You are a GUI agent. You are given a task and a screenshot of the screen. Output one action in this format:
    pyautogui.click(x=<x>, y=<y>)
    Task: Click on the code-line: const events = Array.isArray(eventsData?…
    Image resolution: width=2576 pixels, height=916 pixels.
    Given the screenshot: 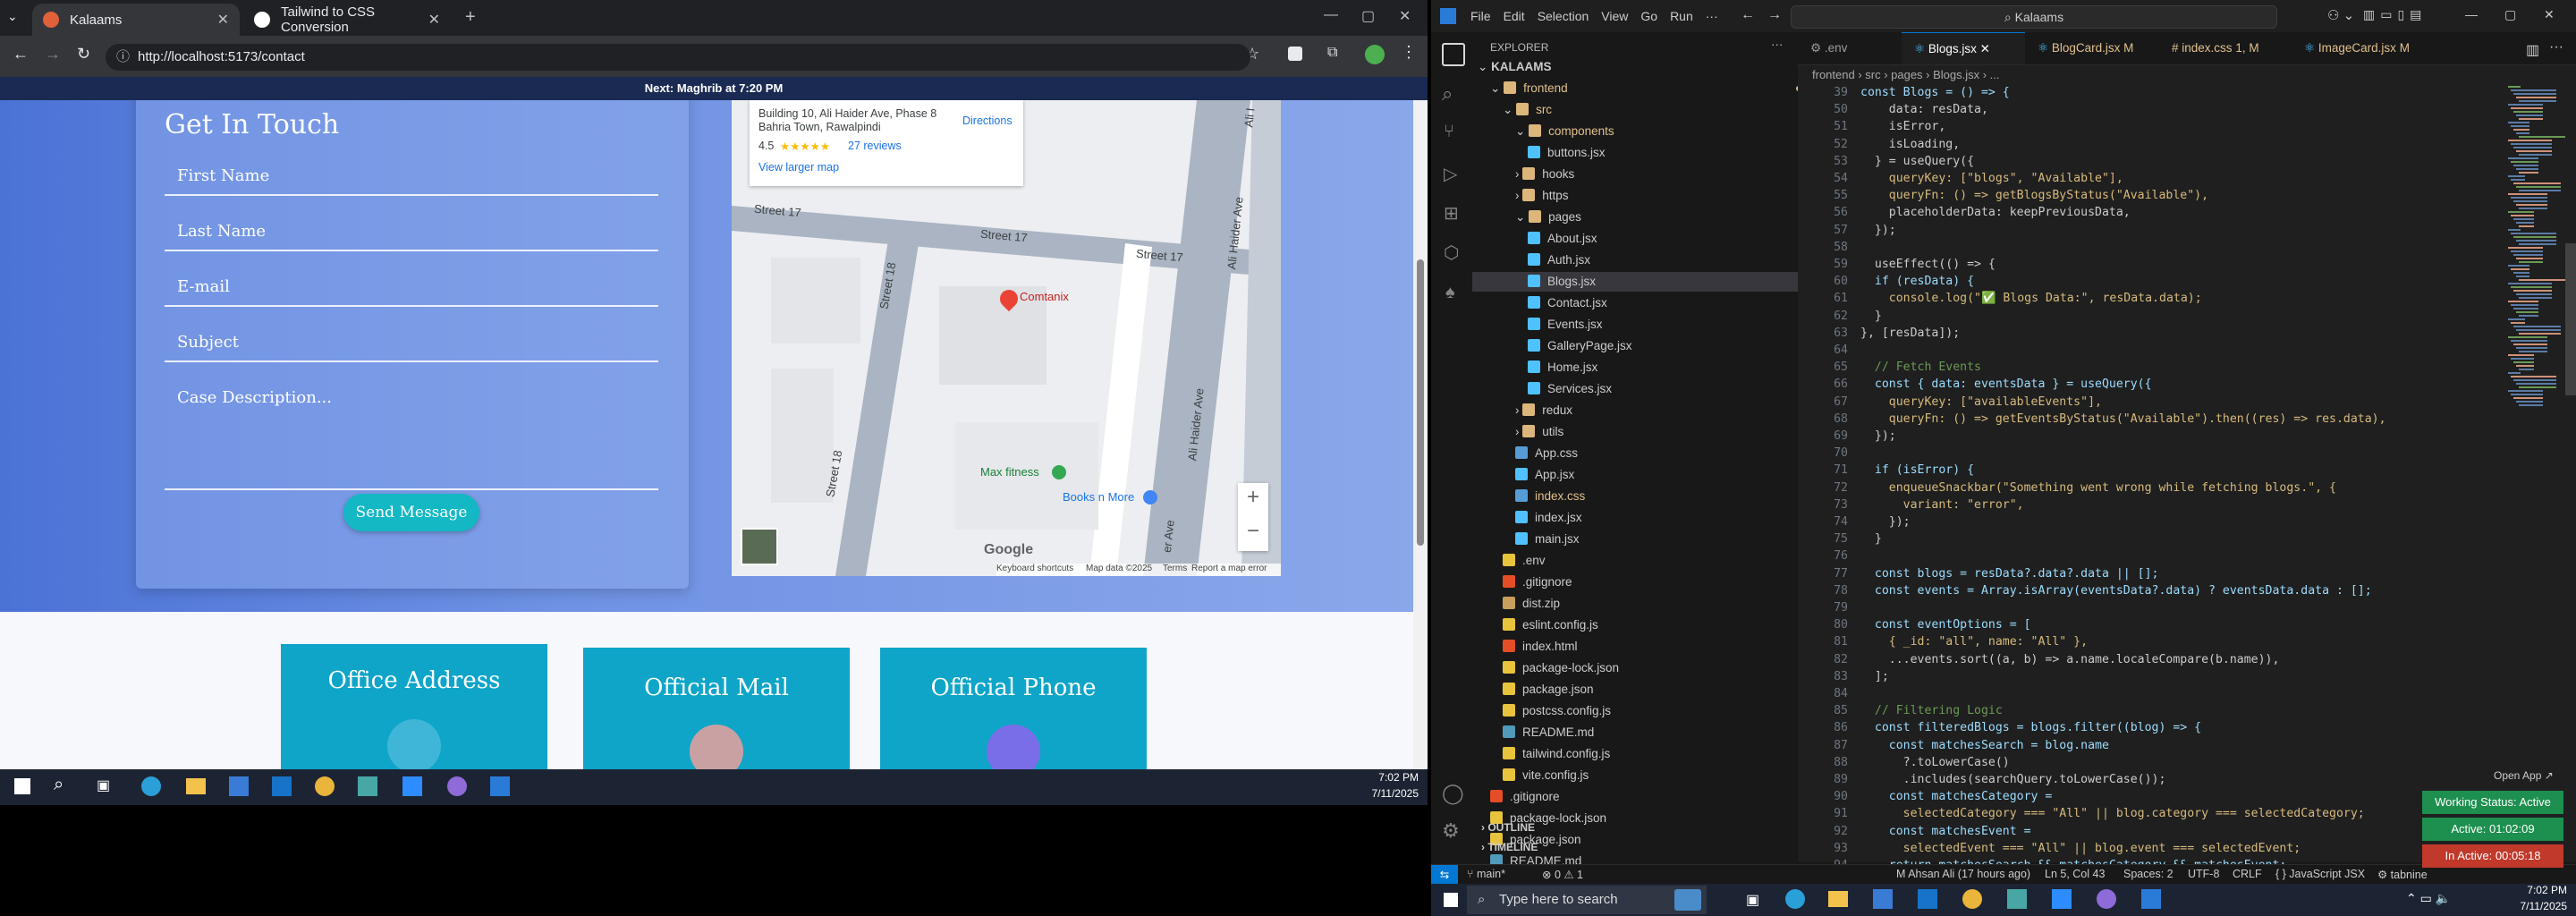 What is the action you would take?
    pyautogui.click(x=2116, y=591)
    